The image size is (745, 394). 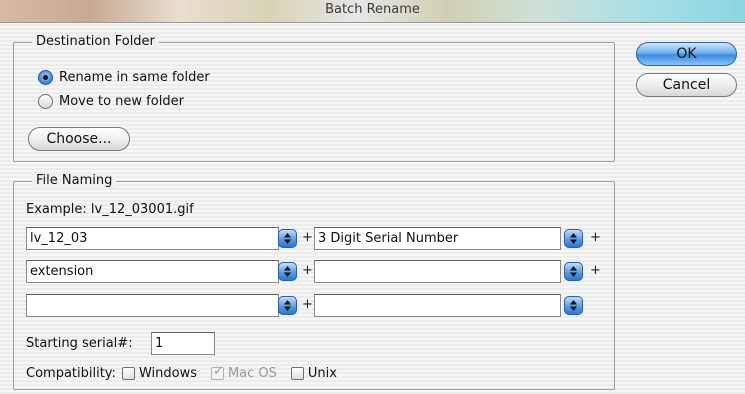 I want to click on stepper-row1-left, so click(x=287, y=238).